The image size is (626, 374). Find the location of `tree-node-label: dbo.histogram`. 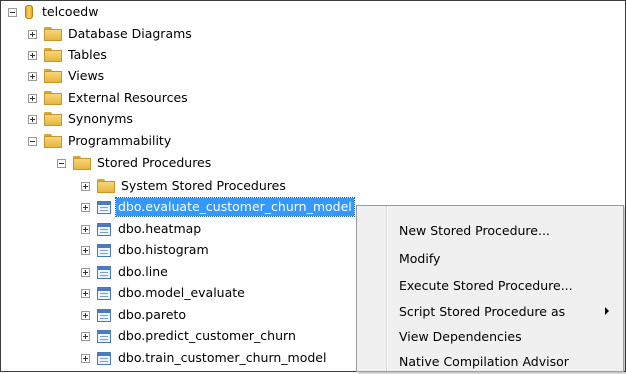

tree-node-label: dbo.histogram is located at coordinates (163, 249).